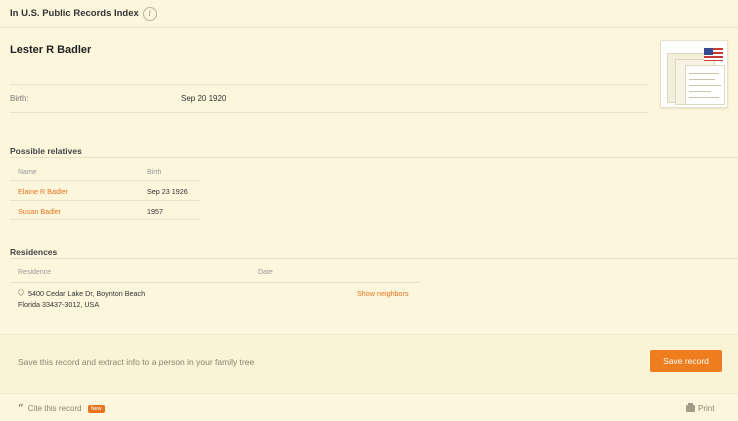 The width and height of the screenshot is (738, 421). Describe the element at coordinates (46, 151) in the screenshot. I see `relatives-title: Possible relatives` at that location.